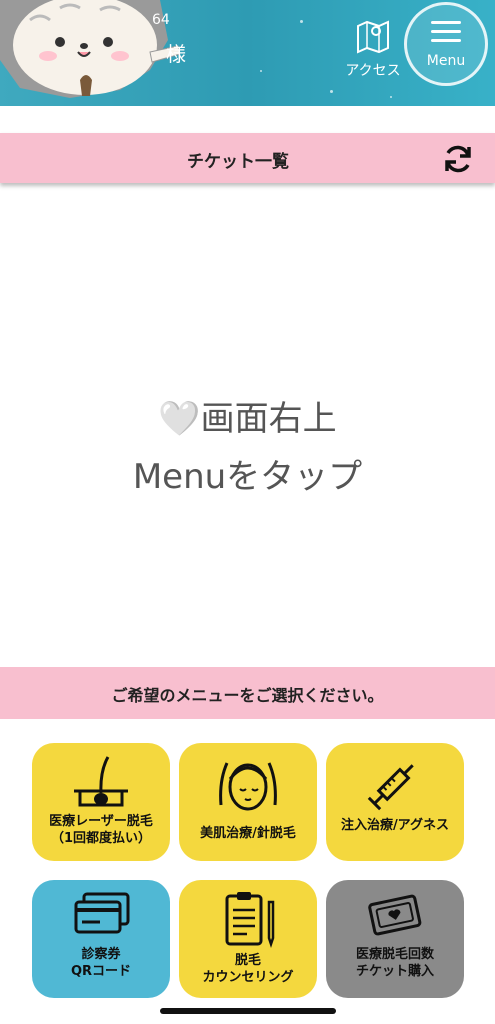 The image size is (495, 1024). What do you see at coordinates (446, 44) in the screenshot?
I see `menu-button: Menu` at bounding box center [446, 44].